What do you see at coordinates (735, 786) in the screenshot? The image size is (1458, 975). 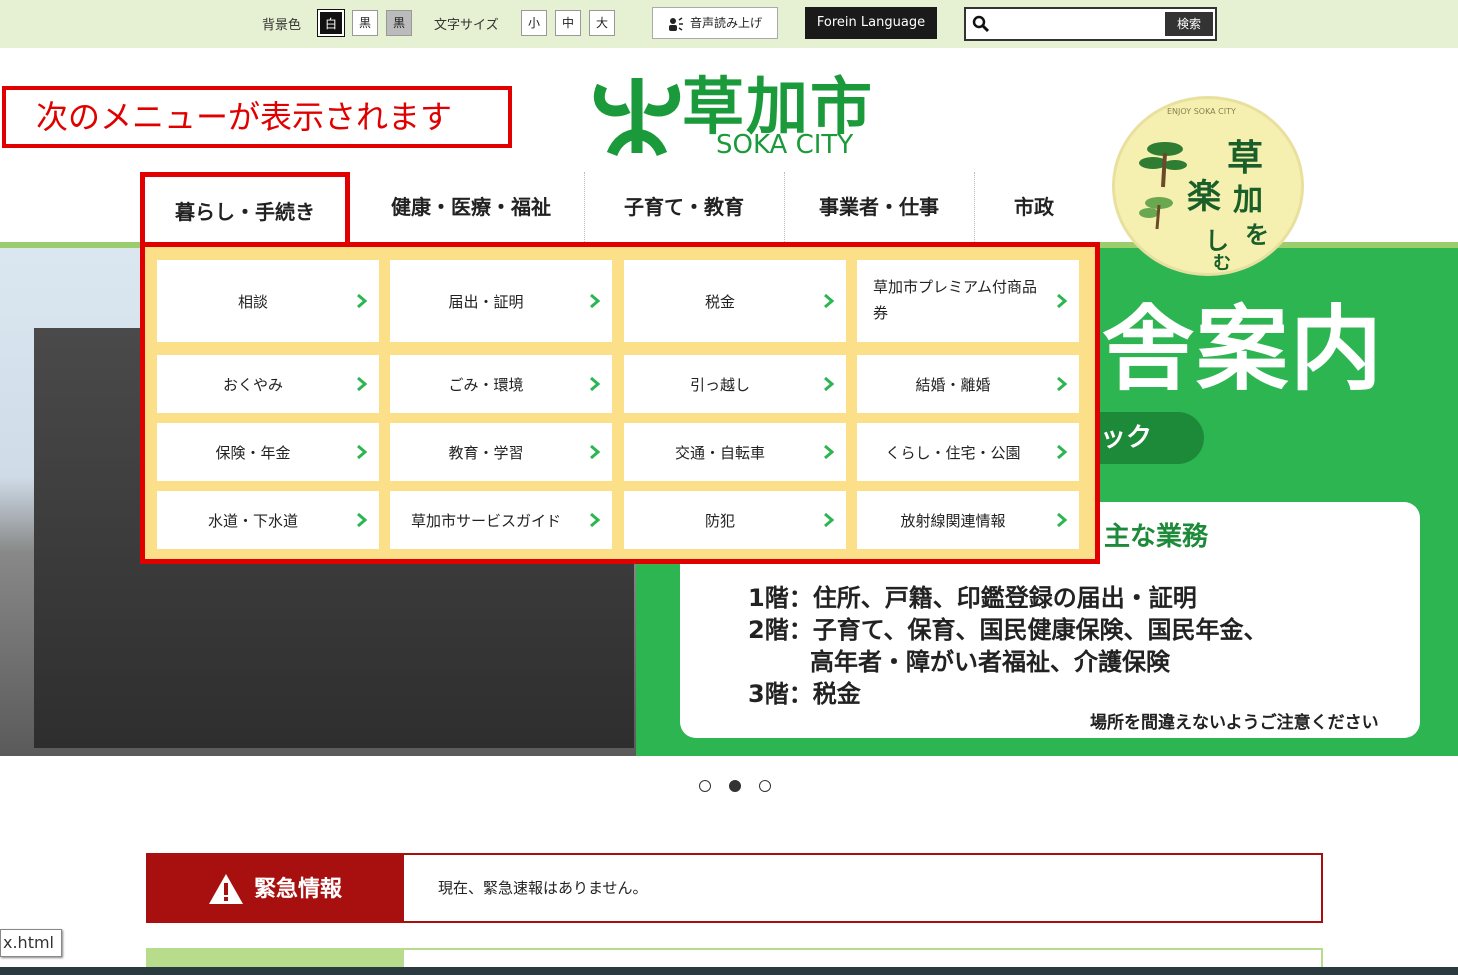 I see `slider-dot-active` at bounding box center [735, 786].